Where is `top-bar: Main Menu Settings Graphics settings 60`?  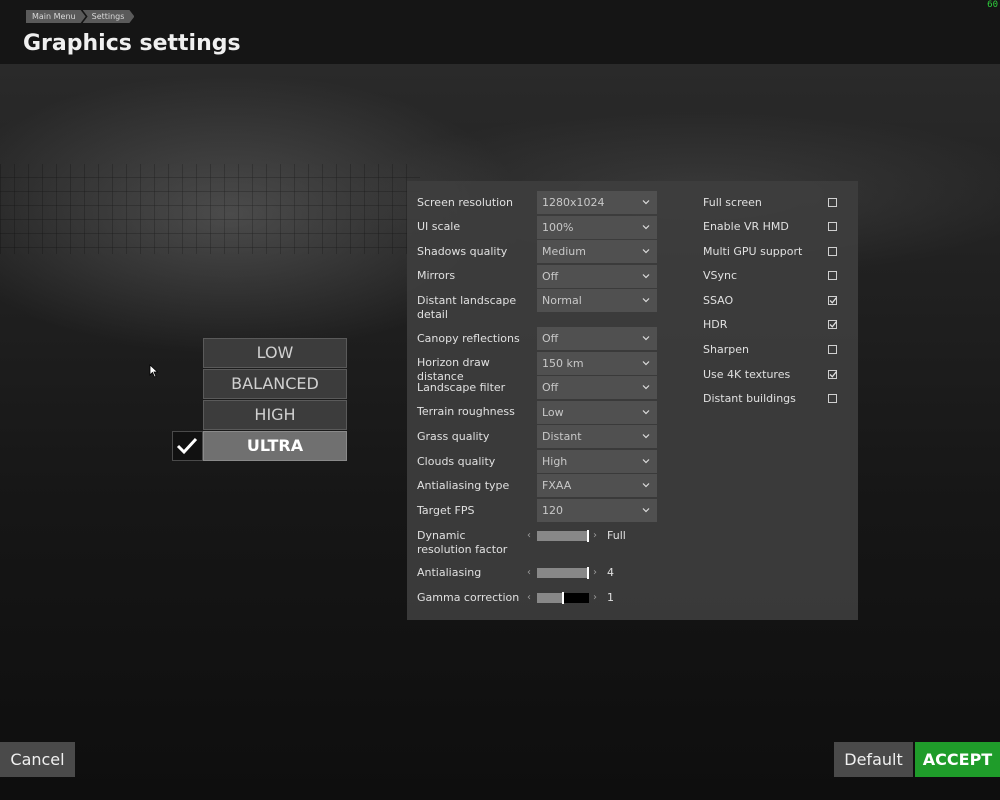 top-bar: Main Menu Settings Graphics settings 60 is located at coordinates (500, 32).